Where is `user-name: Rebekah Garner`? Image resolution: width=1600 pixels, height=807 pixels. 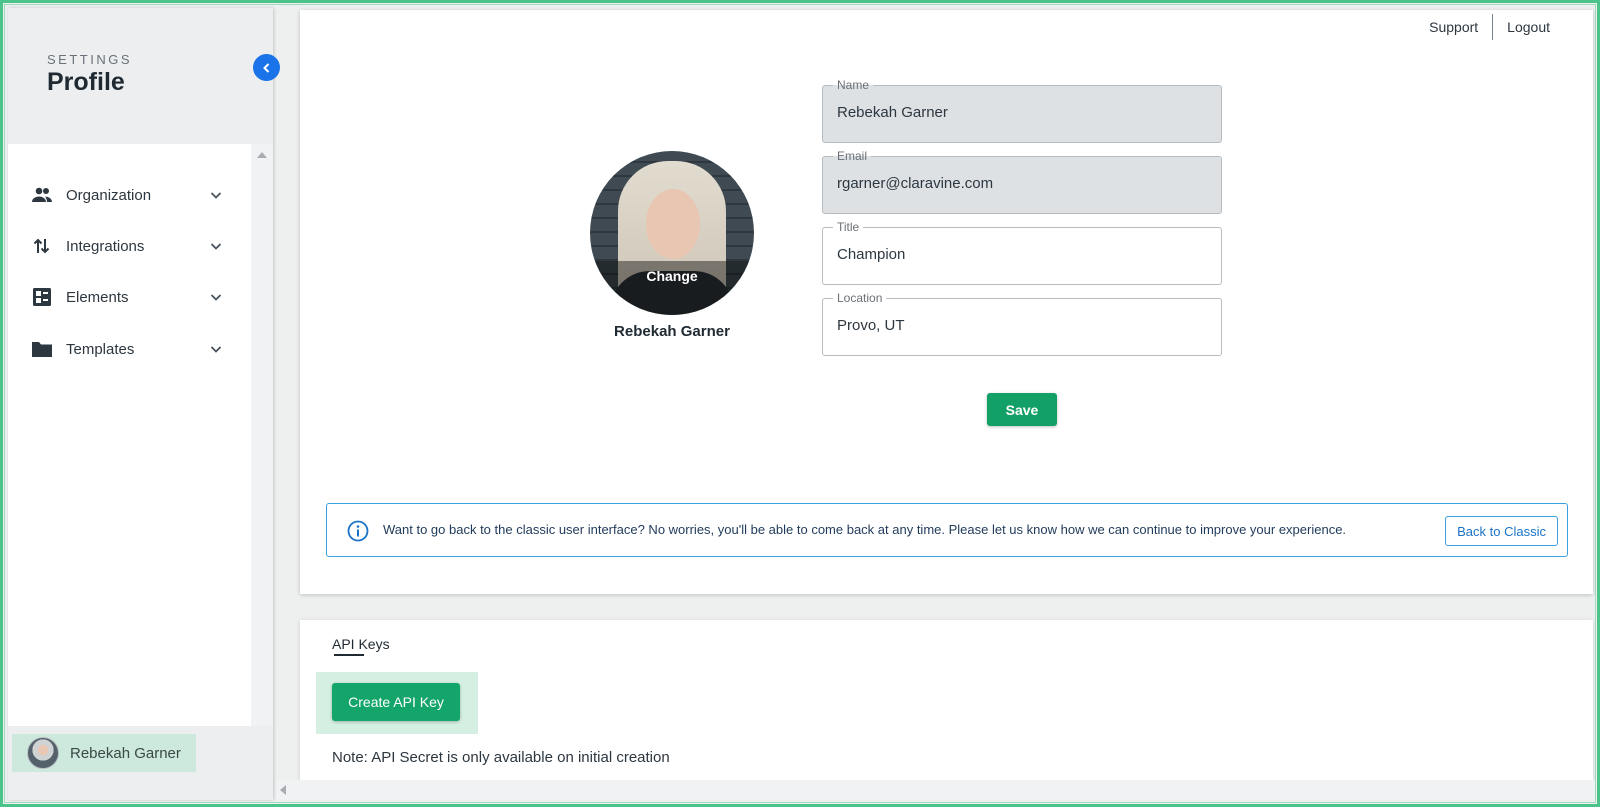 user-name: Rebekah Garner is located at coordinates (125, 753).